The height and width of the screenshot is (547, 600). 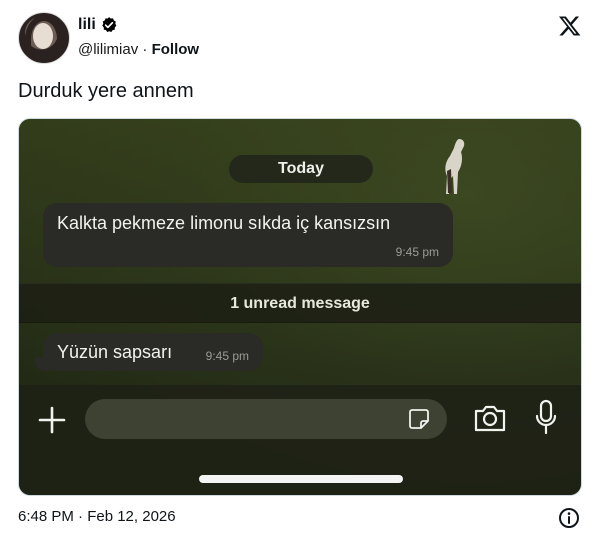 What do you see at coordinates (109, 24) in the screenshot?
I see `verified-badge-icon` at bounding box center [109, 24].